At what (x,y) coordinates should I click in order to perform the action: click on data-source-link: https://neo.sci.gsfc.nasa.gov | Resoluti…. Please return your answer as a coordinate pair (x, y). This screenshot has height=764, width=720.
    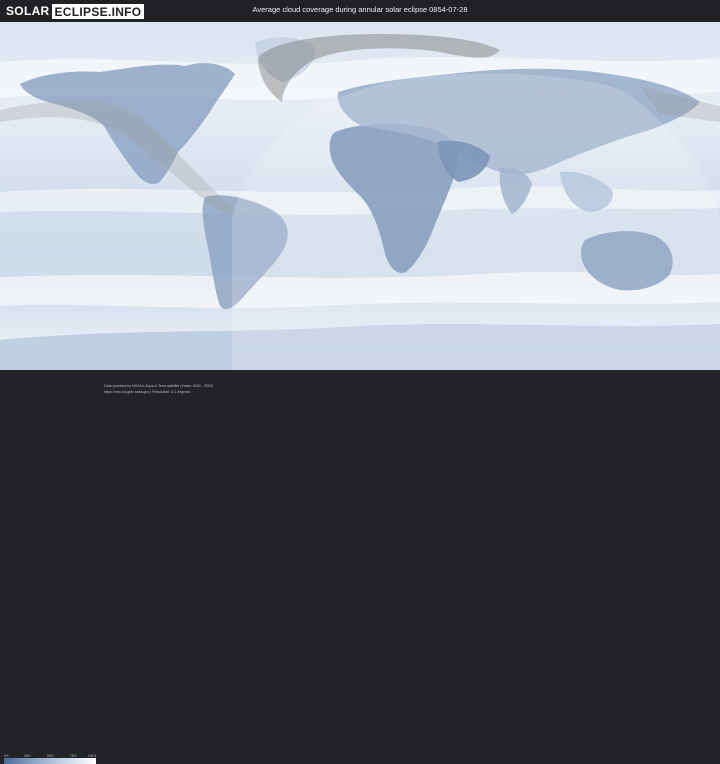
    Looking at the image, I should click on (147, 392).